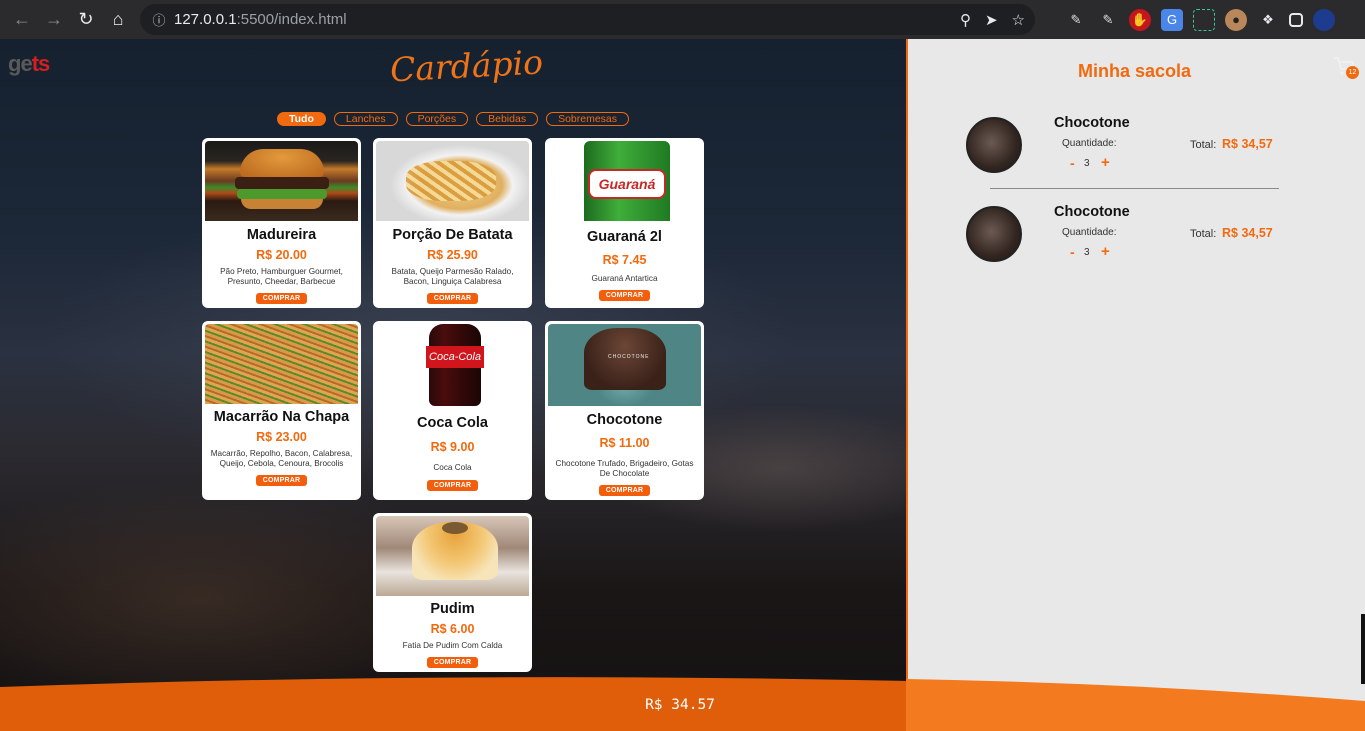 This screenshot has height=731, width=1365. Describe the element at coordinates (466, 66) in the screenshot. I see `page-title: Cardápio` at that location.